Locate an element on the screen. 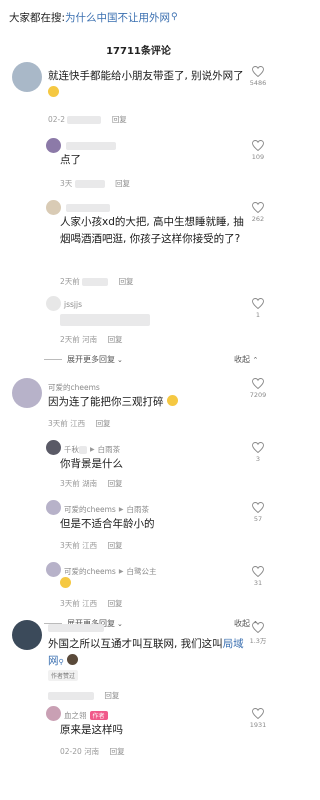 Image resolution: width=320 pixels, height=800 pixels. like-button: 1 is located at coordinates (258, 308).